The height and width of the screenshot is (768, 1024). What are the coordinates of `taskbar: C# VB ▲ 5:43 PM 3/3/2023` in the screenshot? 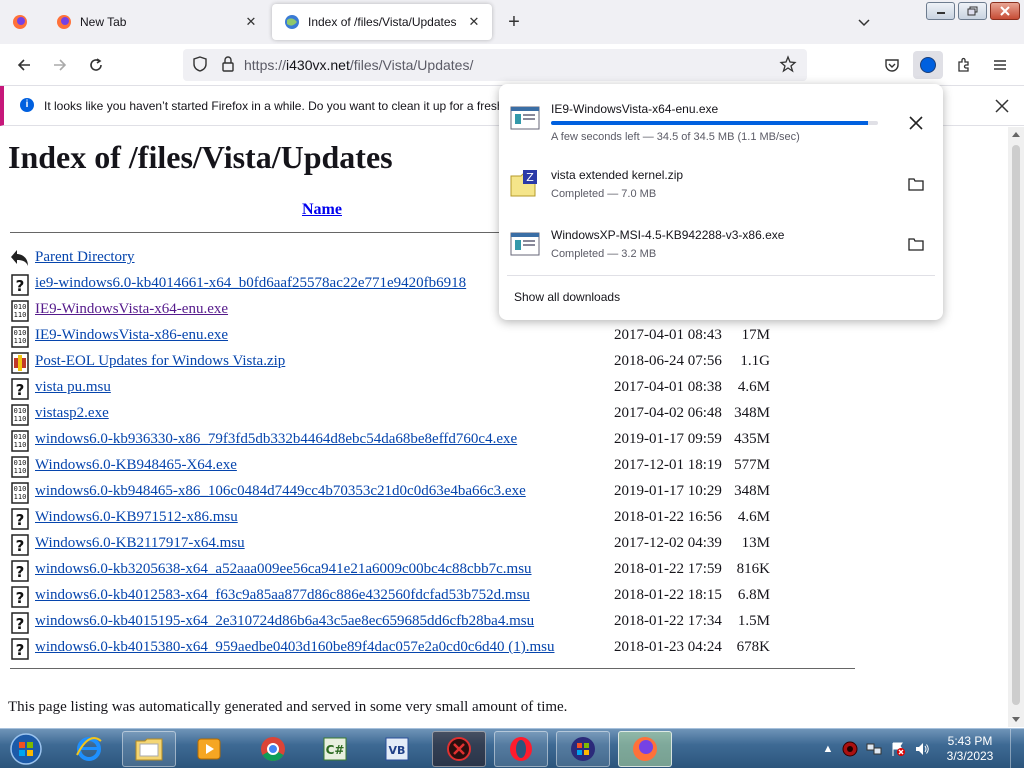 It's located at (512, 748).